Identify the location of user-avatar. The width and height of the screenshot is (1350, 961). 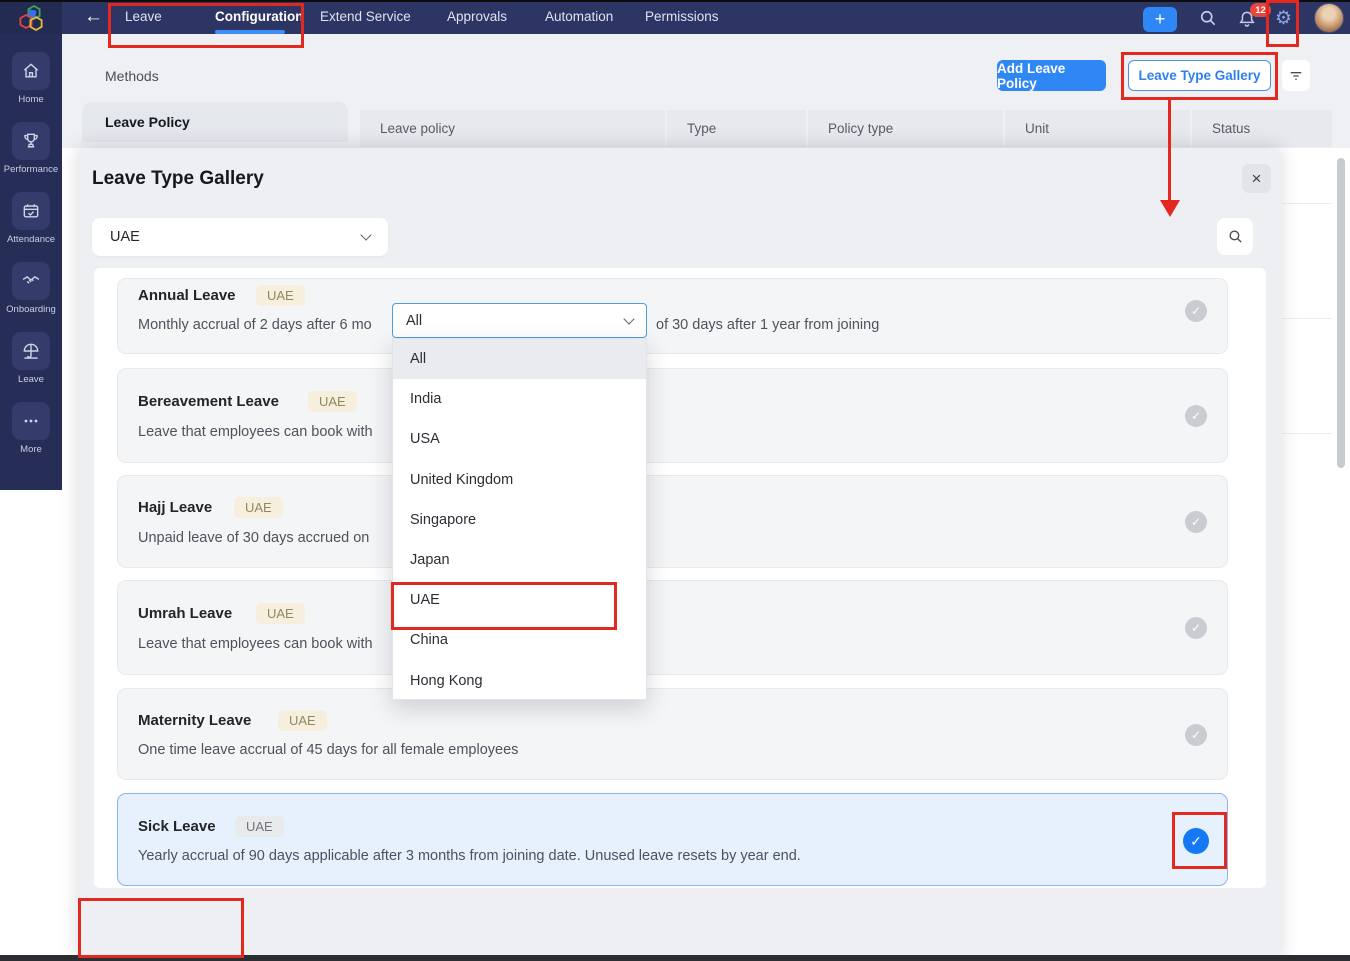
(1329, 18).